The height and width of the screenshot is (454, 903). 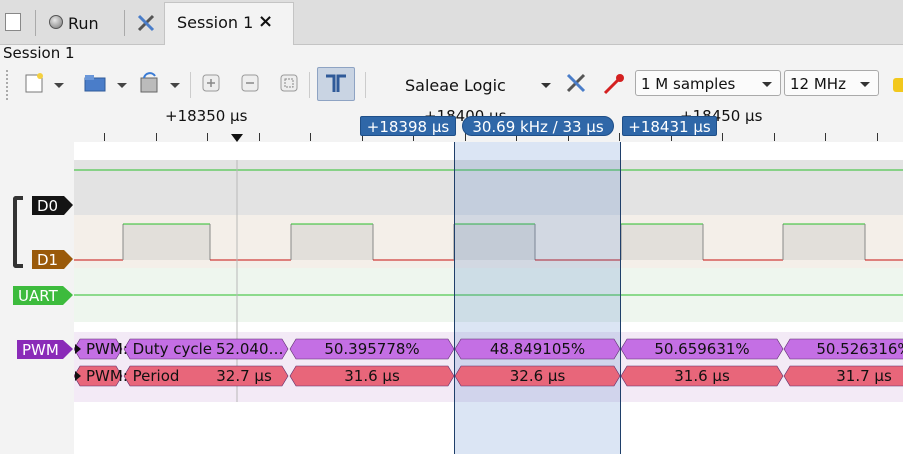 I want to click on group-bracket, so click(x=18, y=232).